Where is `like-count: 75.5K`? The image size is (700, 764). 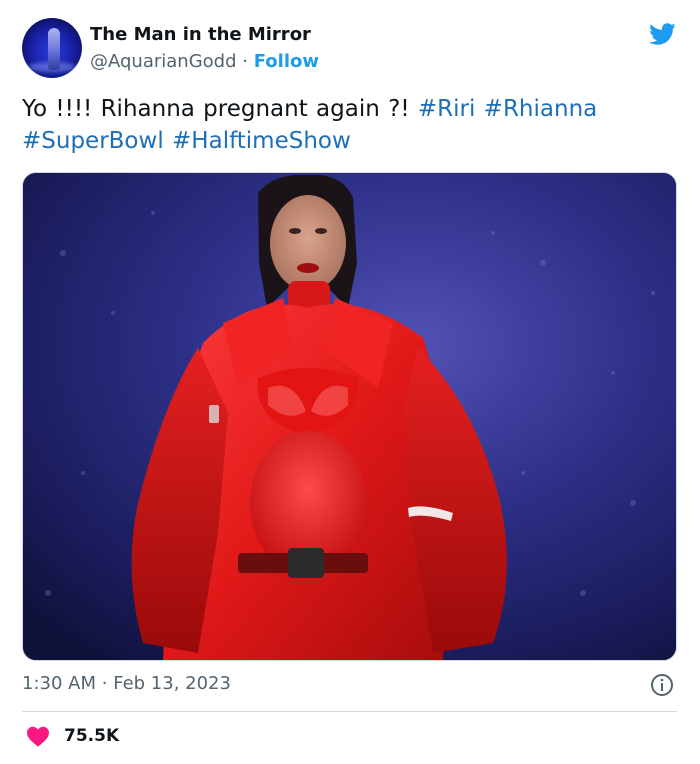 like-count: 75.5K is located at coordinates (92, 736).